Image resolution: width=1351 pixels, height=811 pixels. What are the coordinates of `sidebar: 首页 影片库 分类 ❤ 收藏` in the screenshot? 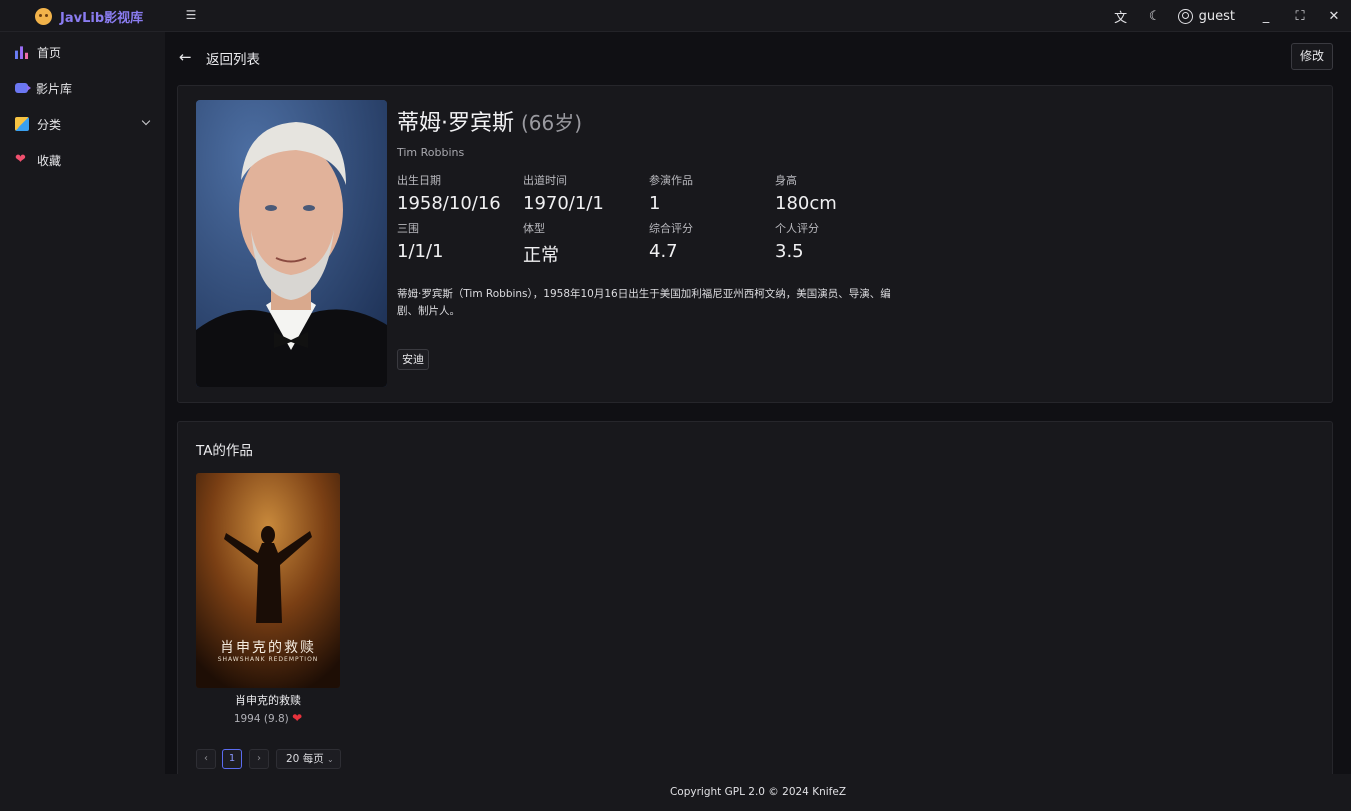 It's located at (82, 421).